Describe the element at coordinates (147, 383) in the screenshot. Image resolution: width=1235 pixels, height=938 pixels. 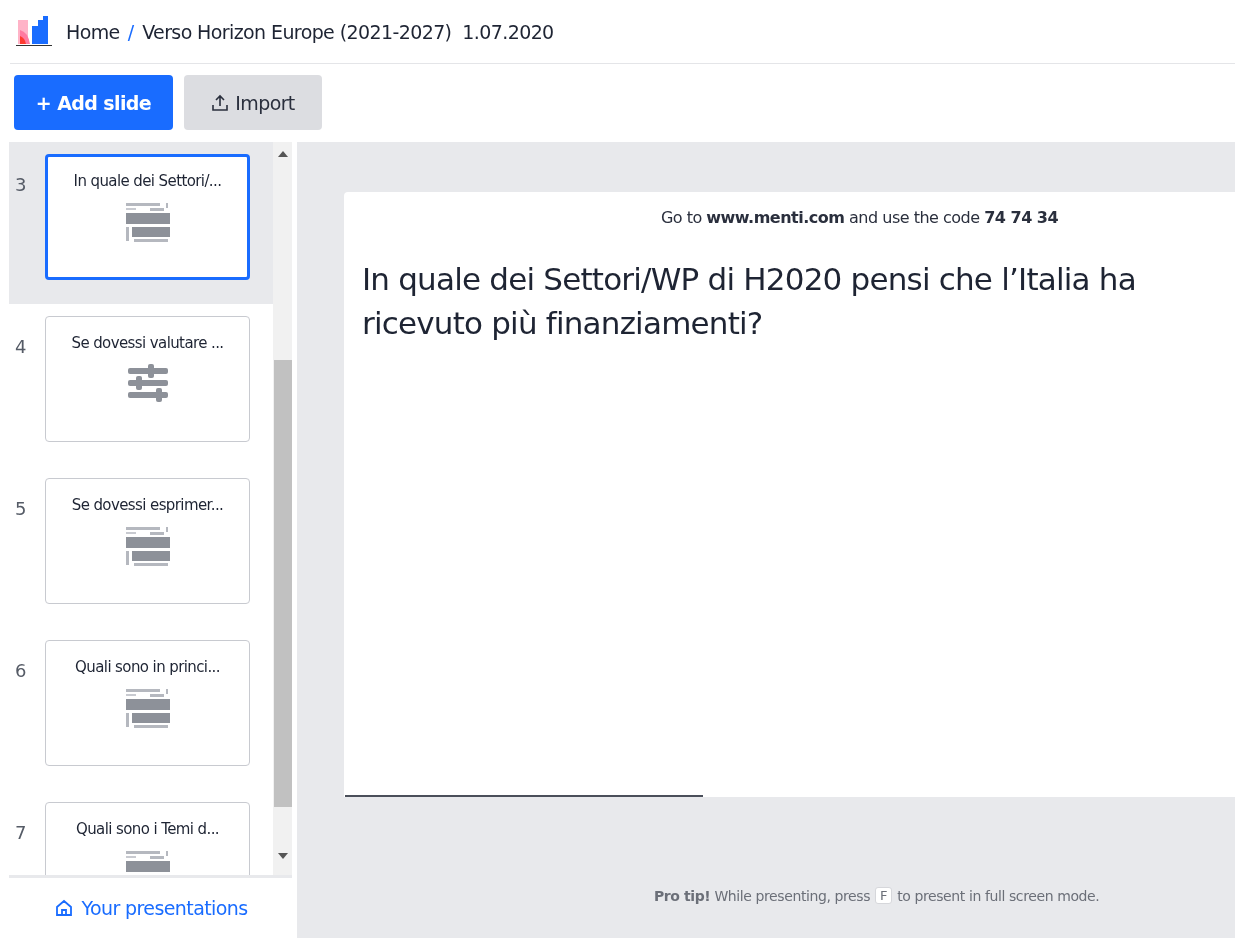
I see `sliders-icon` at that location.